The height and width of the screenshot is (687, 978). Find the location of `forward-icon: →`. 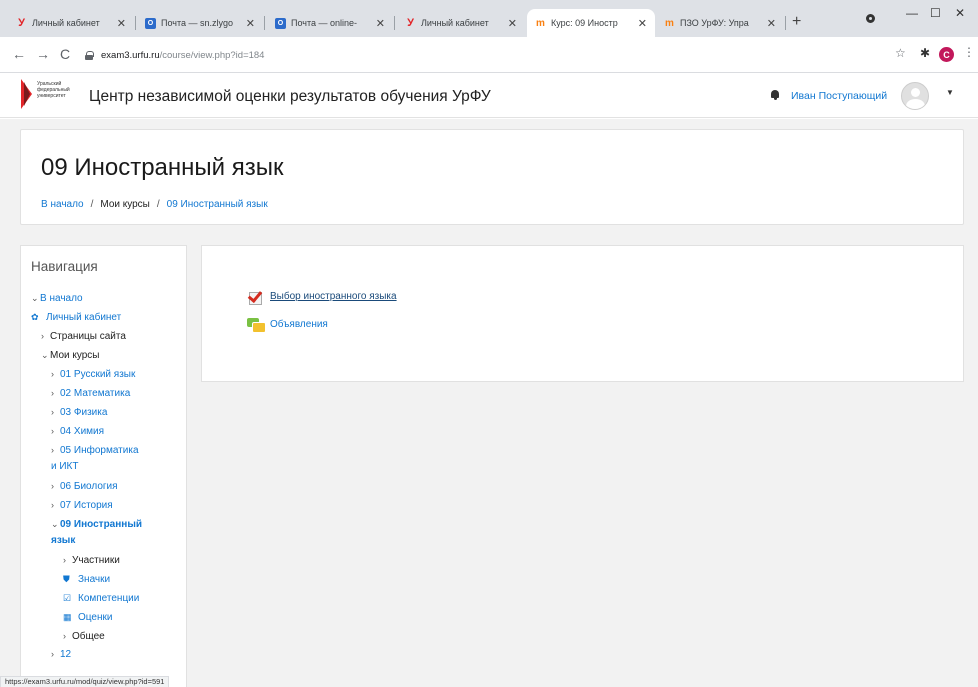

forward-icon: → is located at coordinates (43, 54).